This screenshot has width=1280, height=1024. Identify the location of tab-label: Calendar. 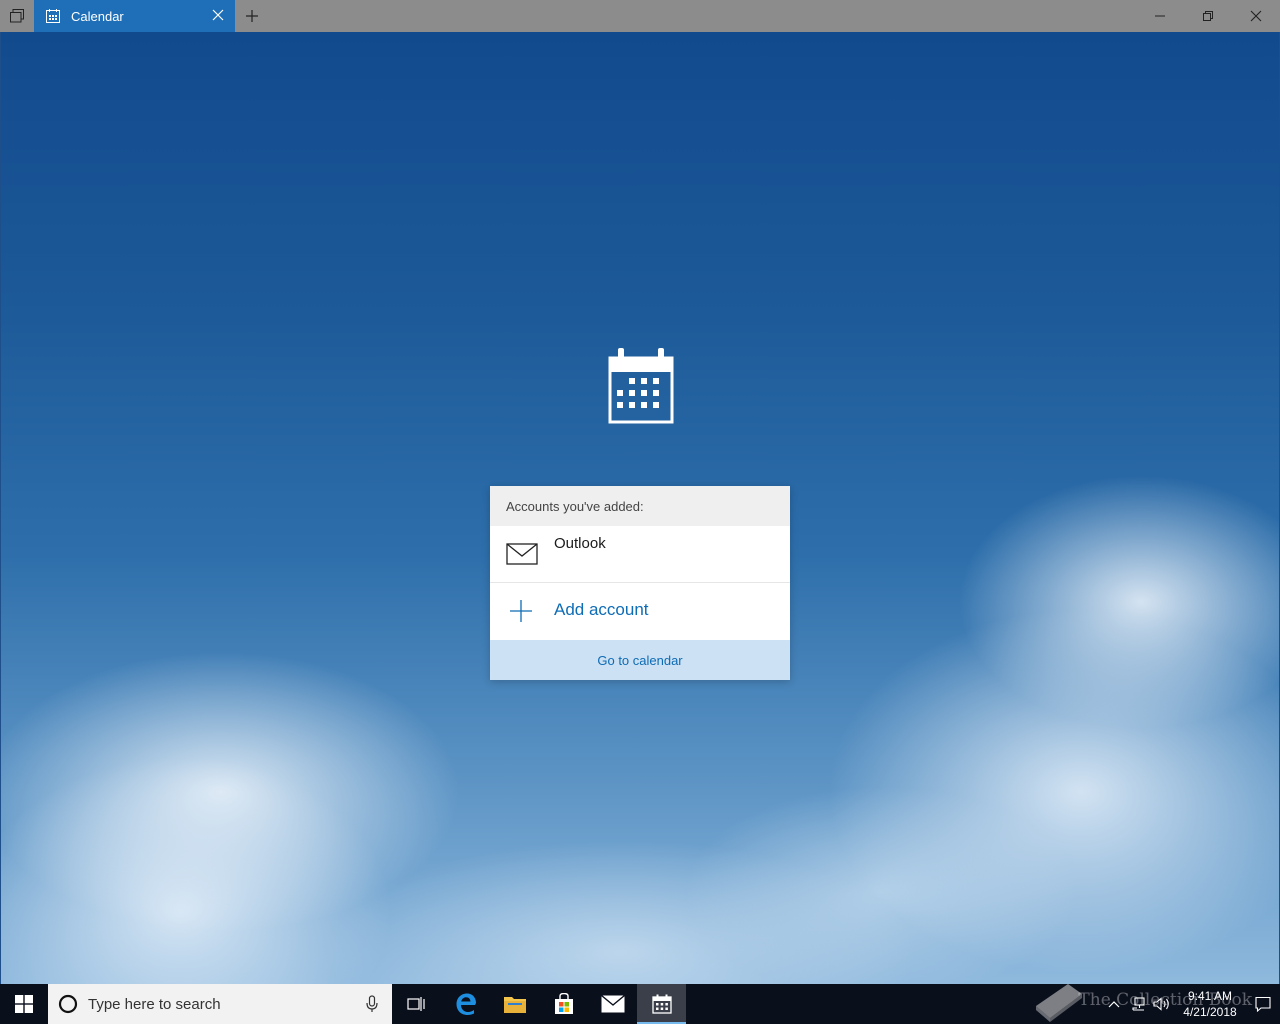
(97, 16).